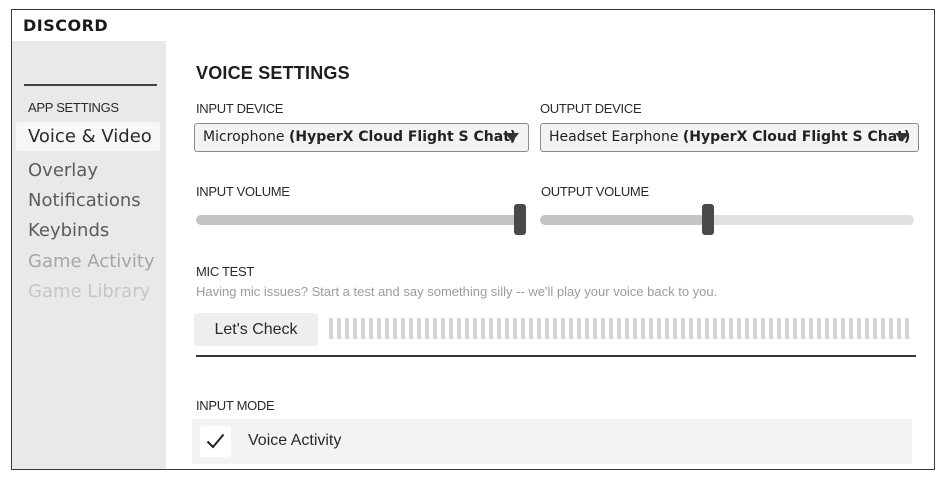 This screenshot has height=483, width=947. Describe the element at coordinates (273, 73) in the screenshot. I see `page-title: VOICE SETTINGS` at that location.